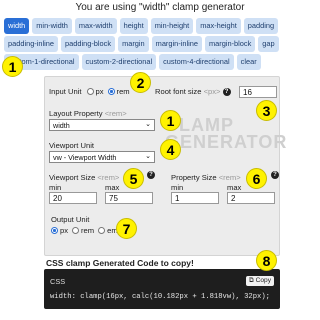 The image size is (320, 320). Describe the element at coordinates (72, 145) in the screenshot. I see `viewport-unit-label: Viewport Unit` at that location.